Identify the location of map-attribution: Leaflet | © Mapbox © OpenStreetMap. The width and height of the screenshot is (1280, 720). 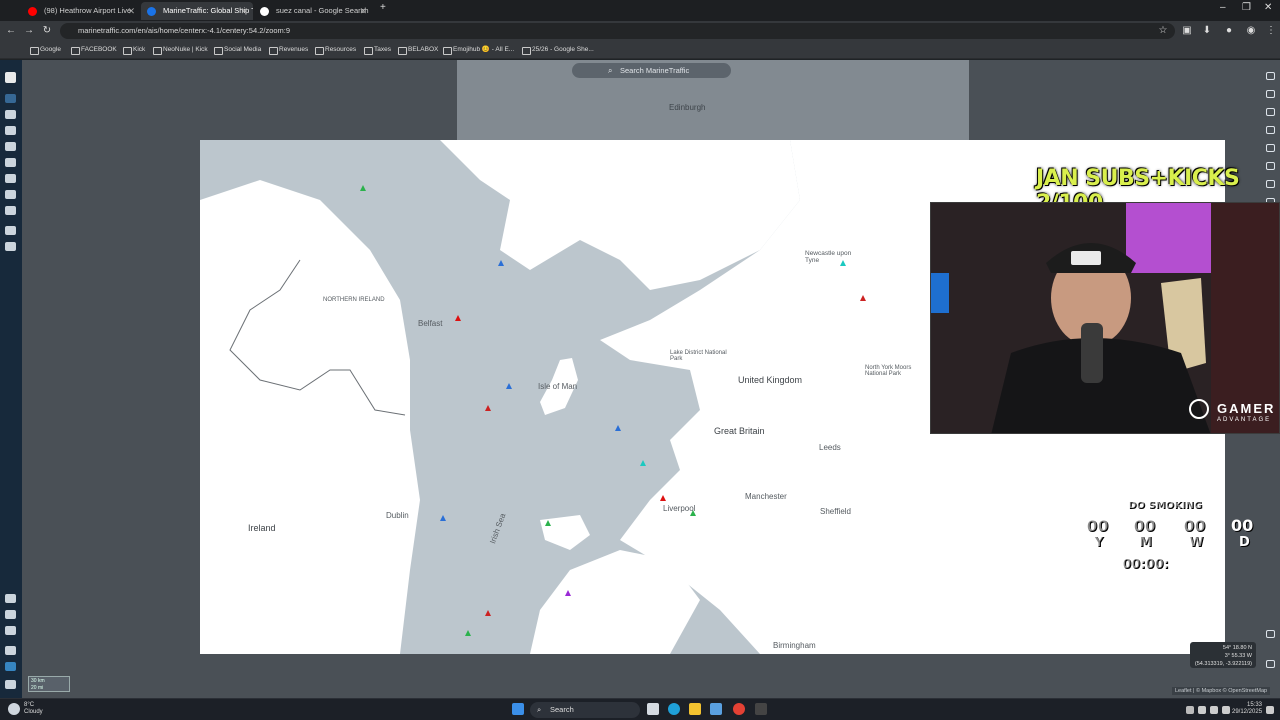
(1221, 691).